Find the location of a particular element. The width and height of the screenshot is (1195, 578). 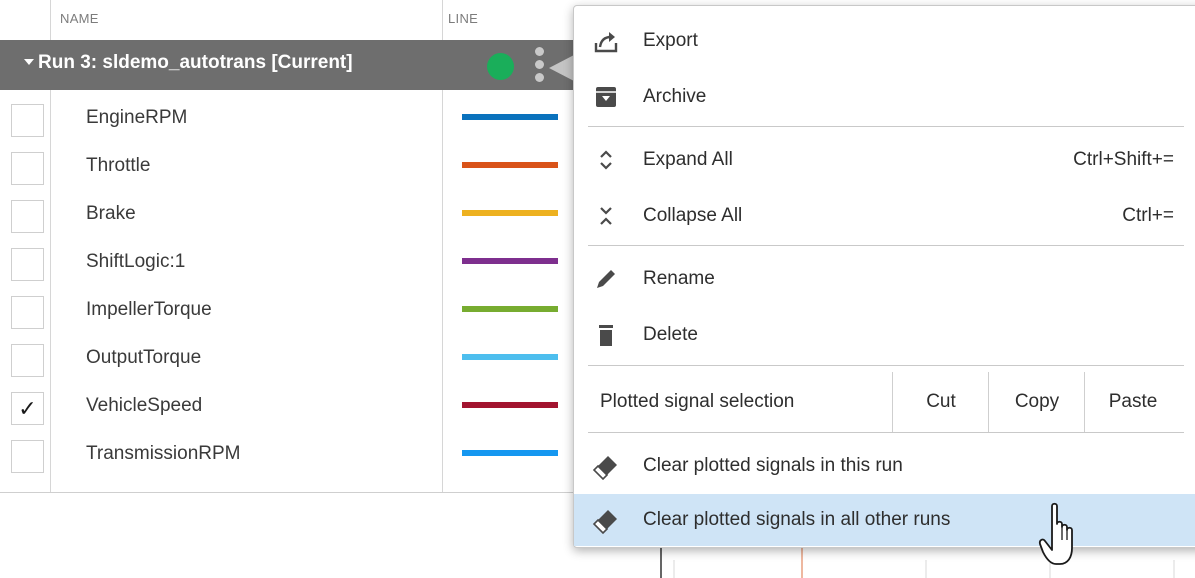

menu-item-collapse-all-label: Collapse All is located at coordinates (693, 215).